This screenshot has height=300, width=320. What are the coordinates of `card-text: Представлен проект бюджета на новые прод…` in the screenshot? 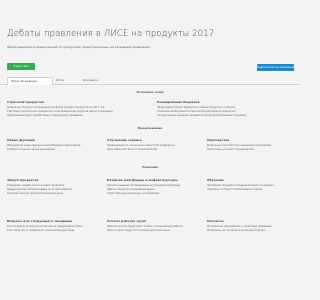 It's located at (225, 112).